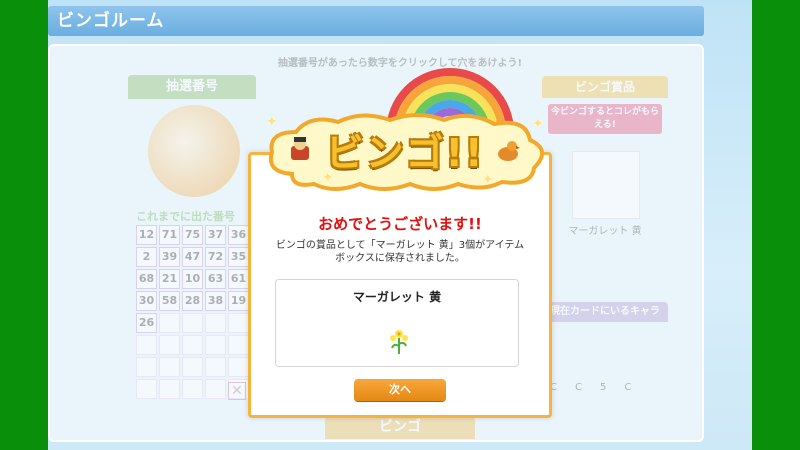 Image resolution: width=800 pixels, height=450 pixels. I want to click on bird-character-icon, so click(509, 151).